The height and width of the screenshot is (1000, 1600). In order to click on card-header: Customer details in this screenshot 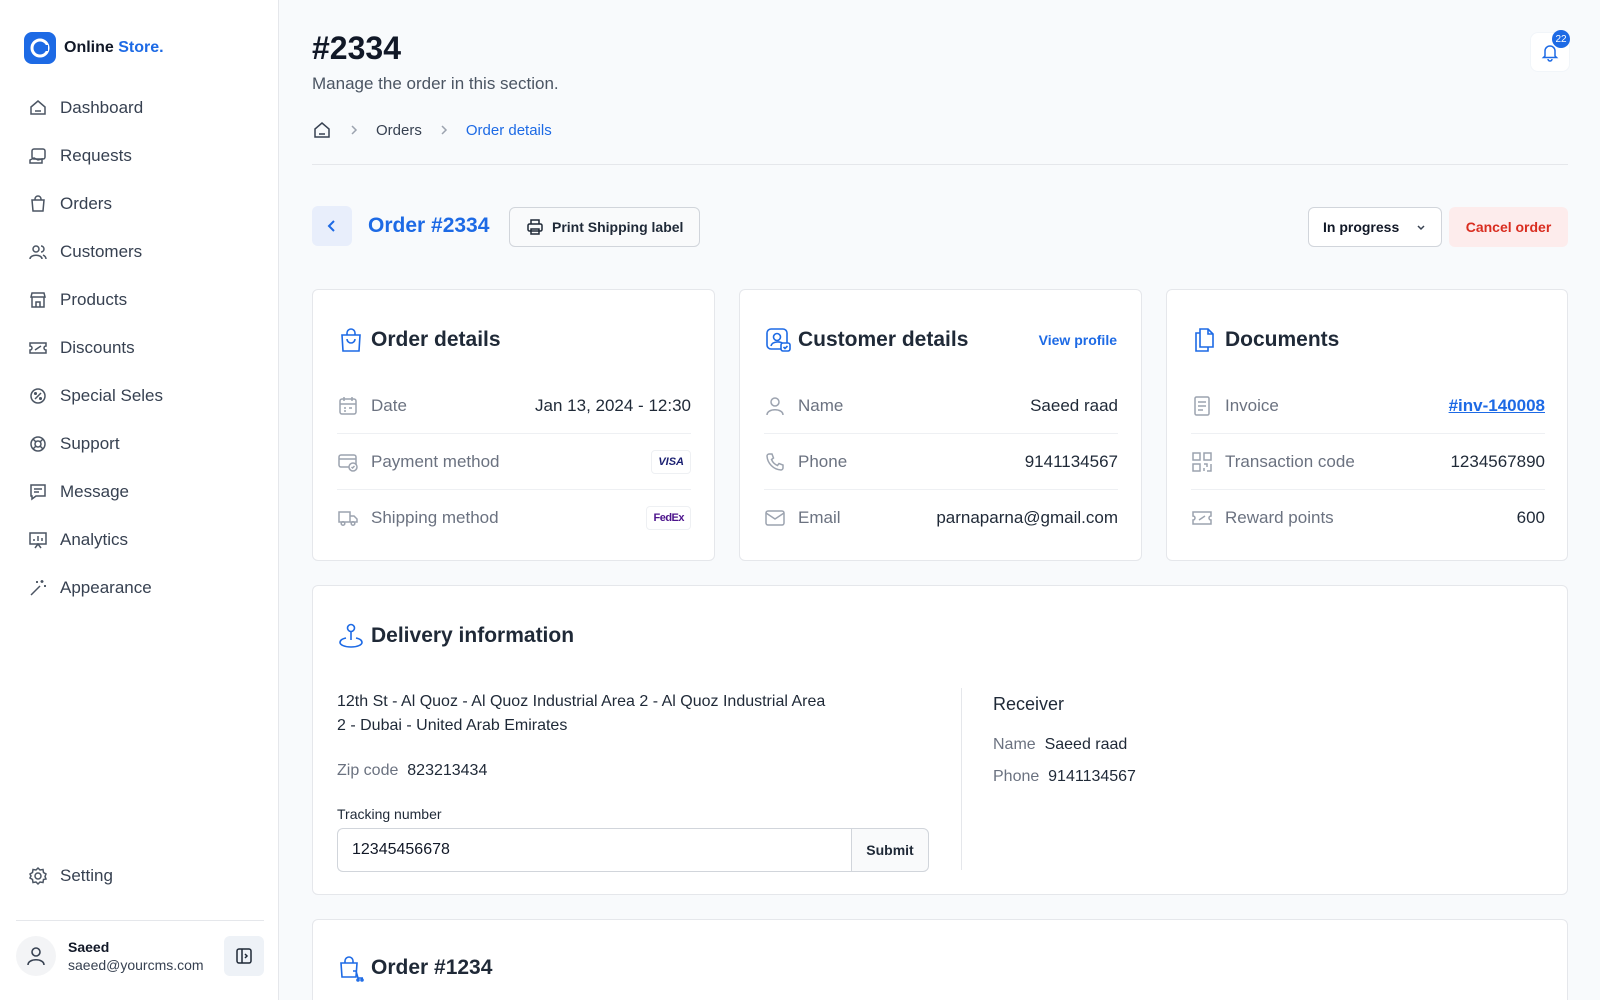, I will do `click(866, 340)`.